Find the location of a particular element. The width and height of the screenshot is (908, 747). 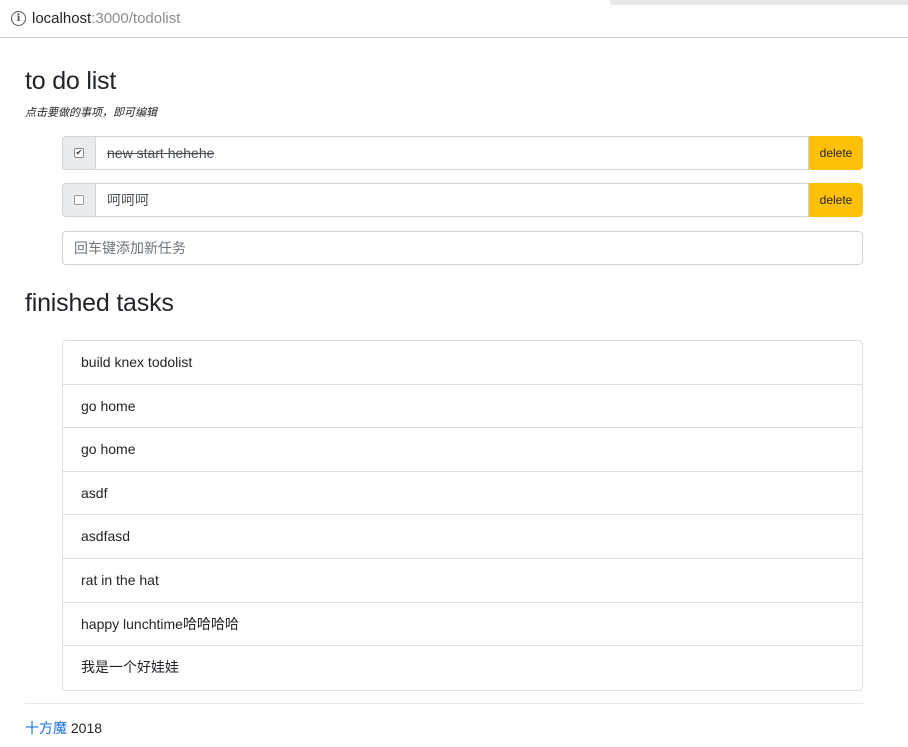

todo-item: 呵呵呵 delete is located at coordinates (462, 200).